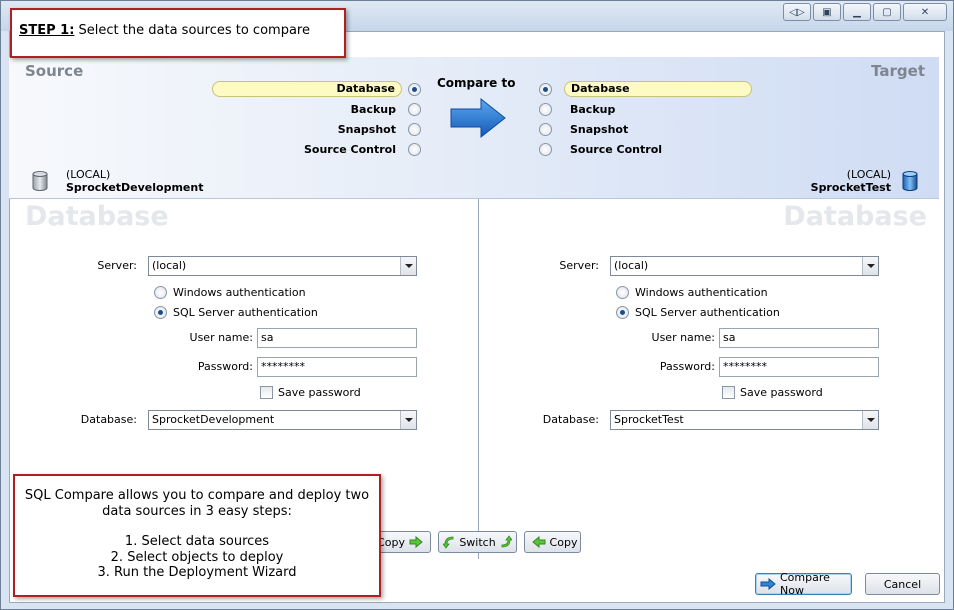 This screenshot has height=610, width=954. Describe the element at coordinates (579, 265) in the screenshot. I see `target-server-label: Server:` at that location.